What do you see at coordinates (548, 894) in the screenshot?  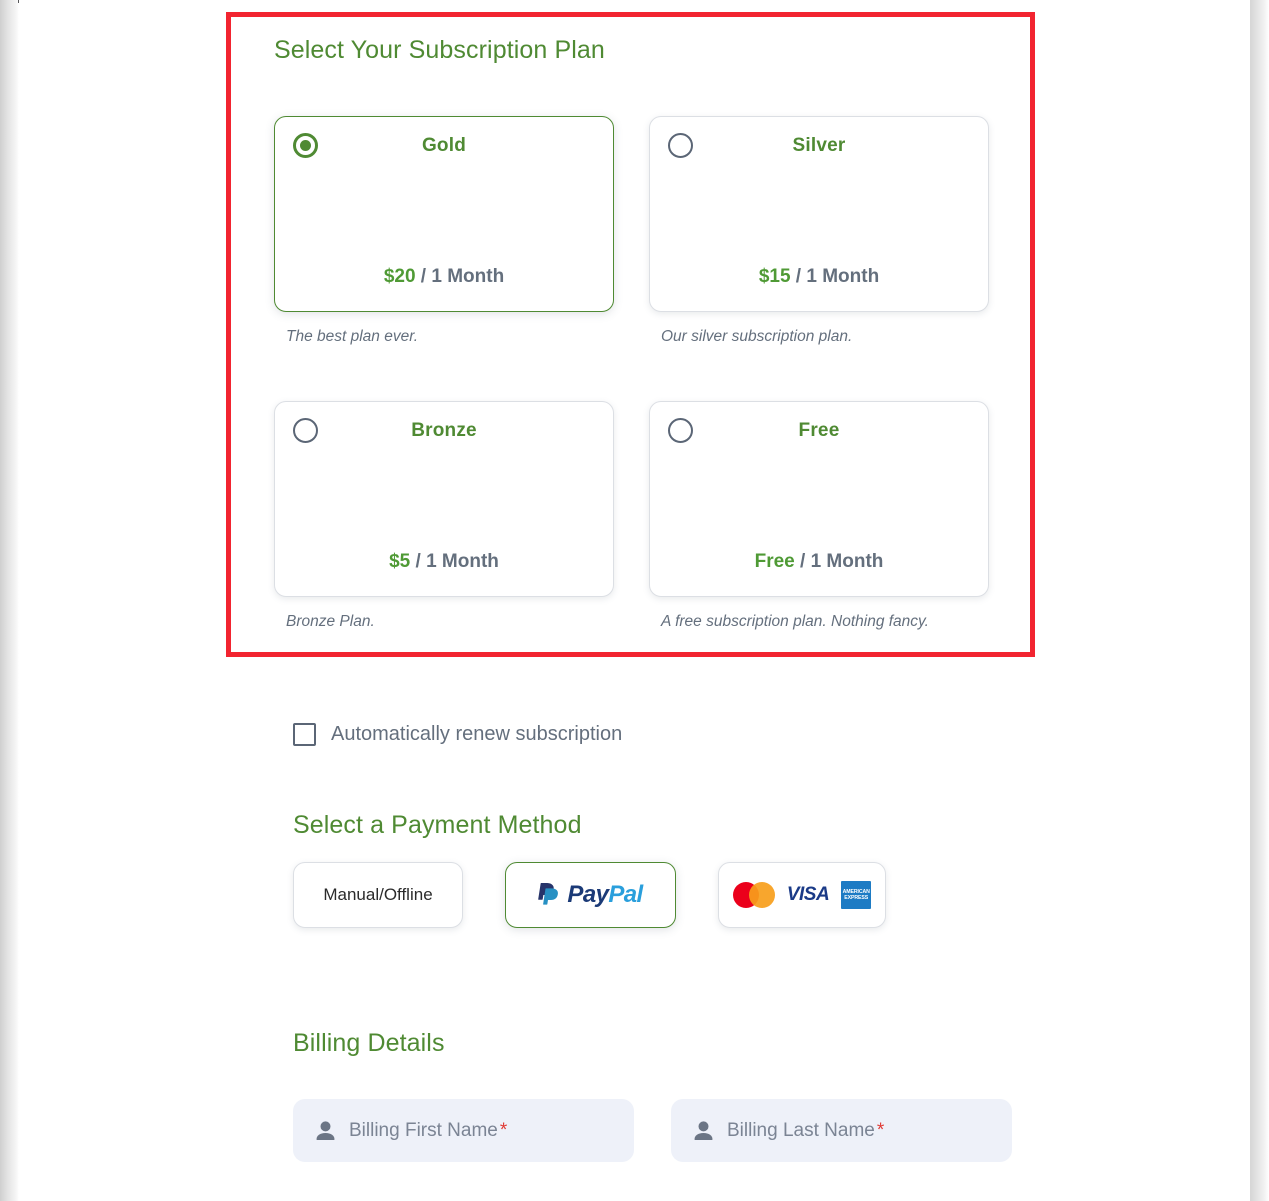 I see `paypal-icon` at bounding box center [548, 894].